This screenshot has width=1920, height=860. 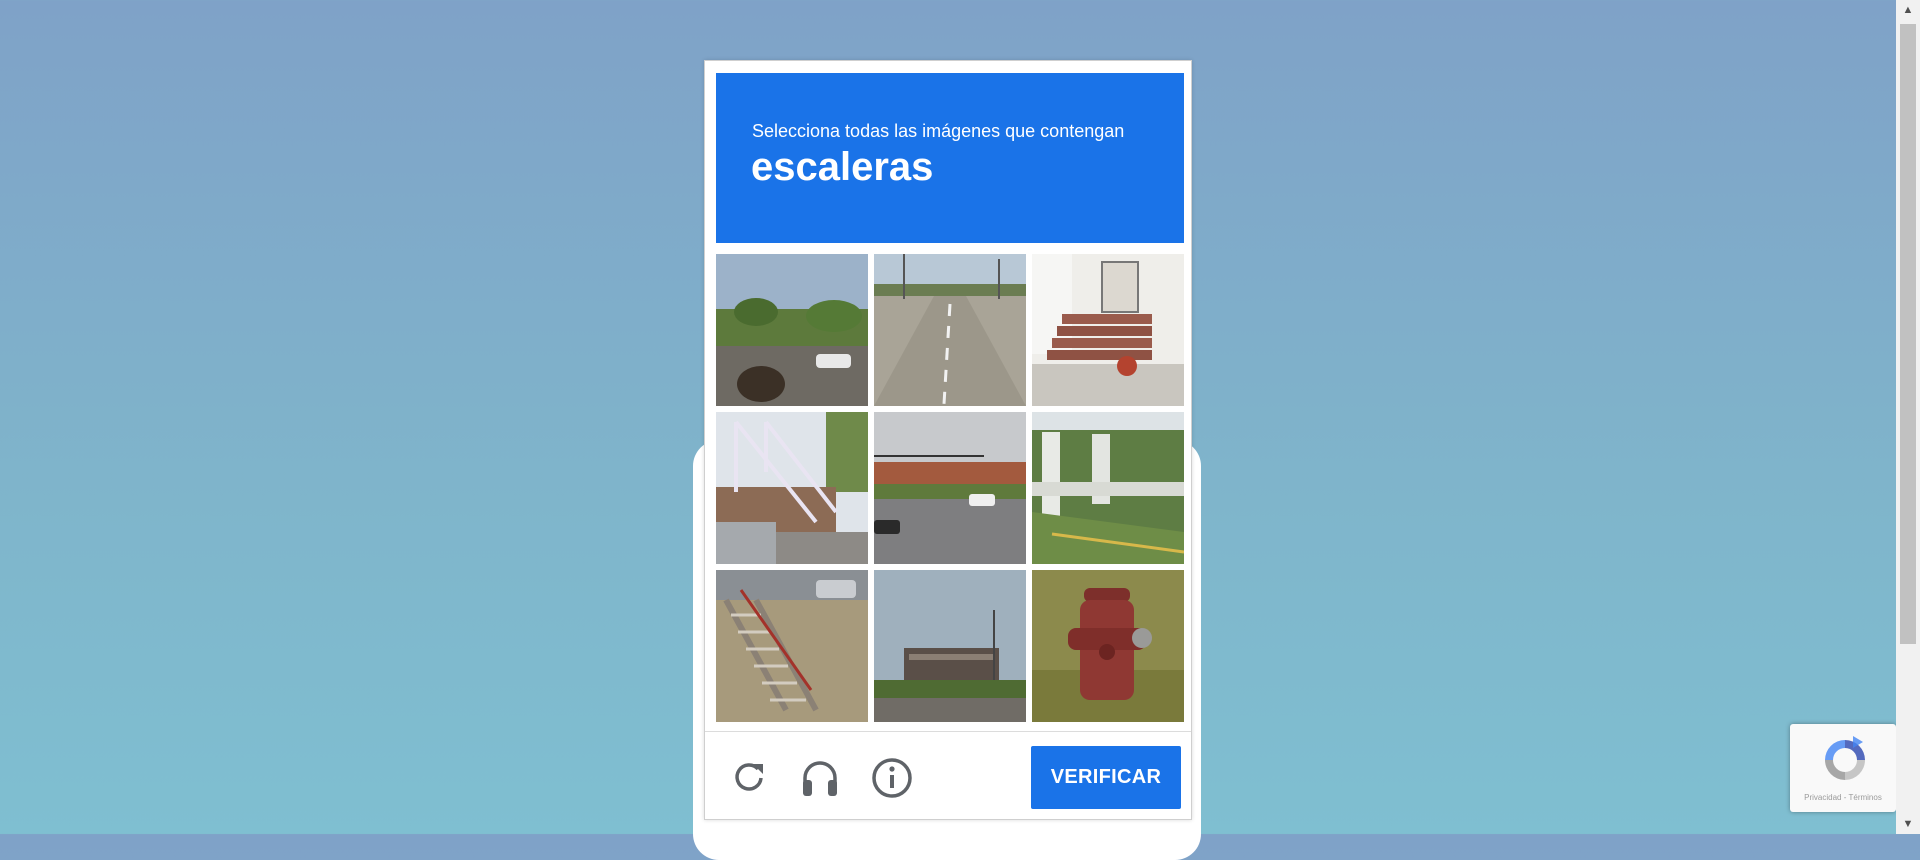 I want to click on info-button, so click(x=892, y=778).